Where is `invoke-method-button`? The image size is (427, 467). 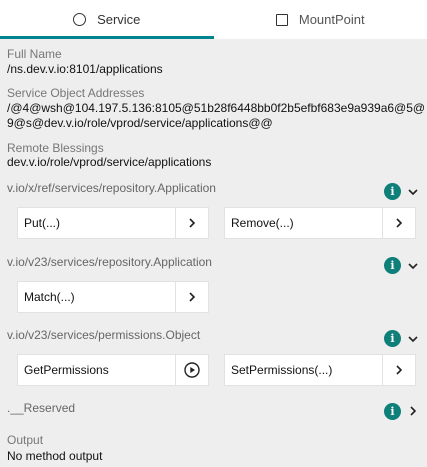 invoke-method-button is located at coordinates (191, 370).